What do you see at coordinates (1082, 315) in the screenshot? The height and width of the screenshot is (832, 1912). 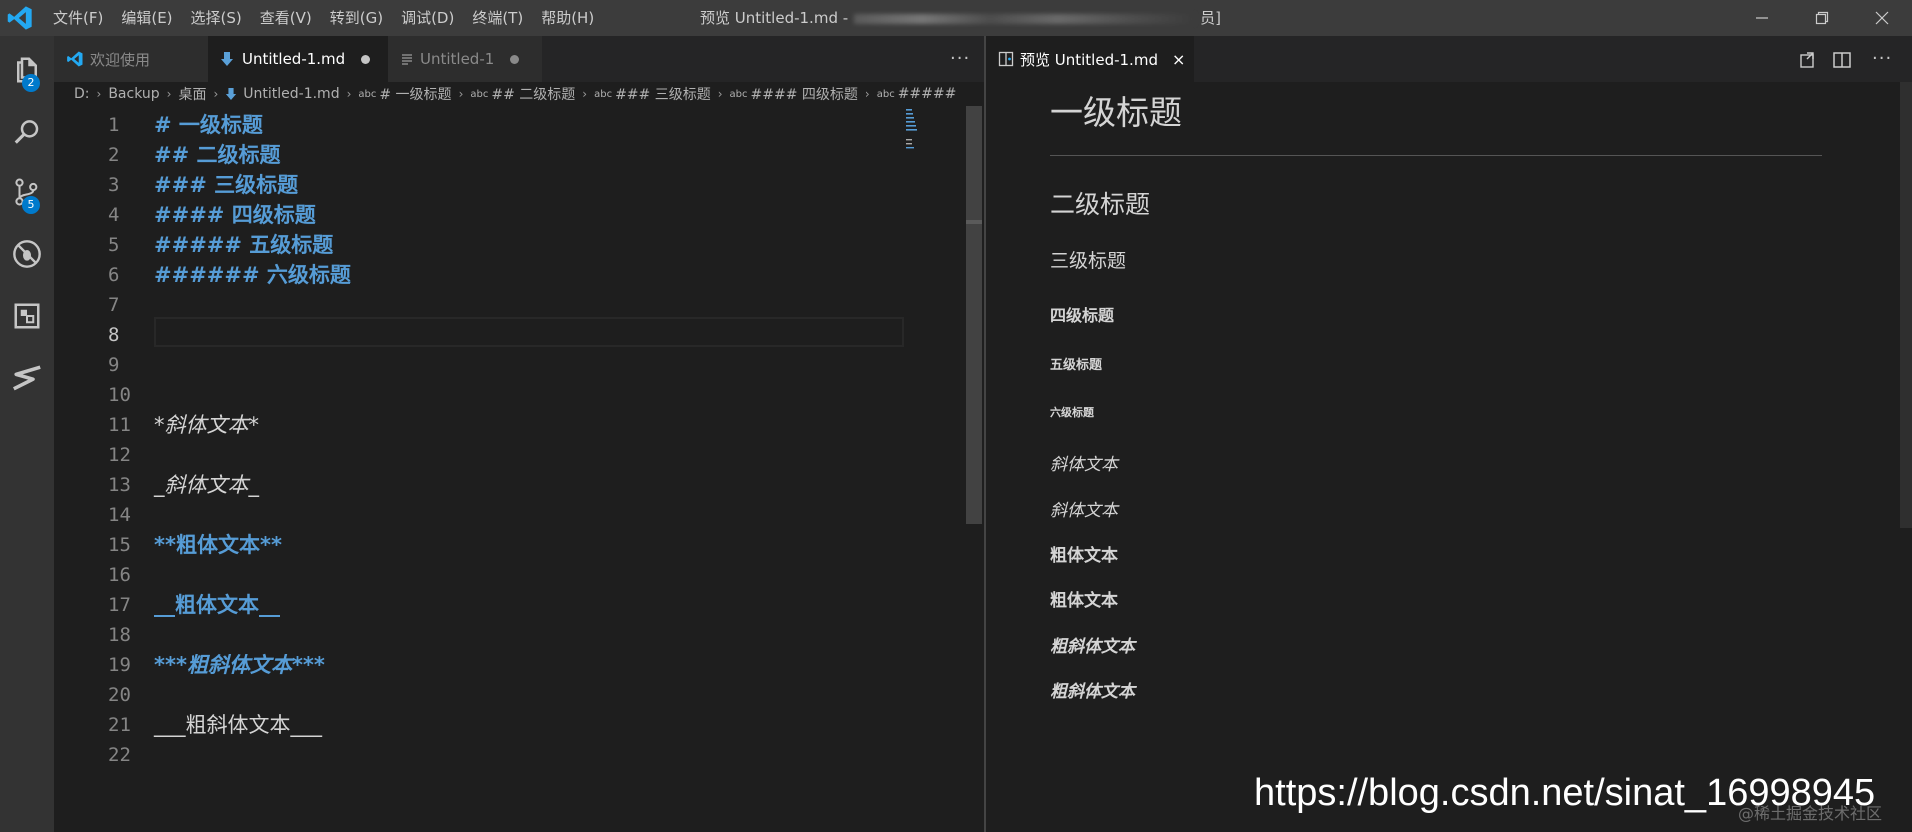 I see `preview-h4: 四级标题` at bounding box center [1082, 315].